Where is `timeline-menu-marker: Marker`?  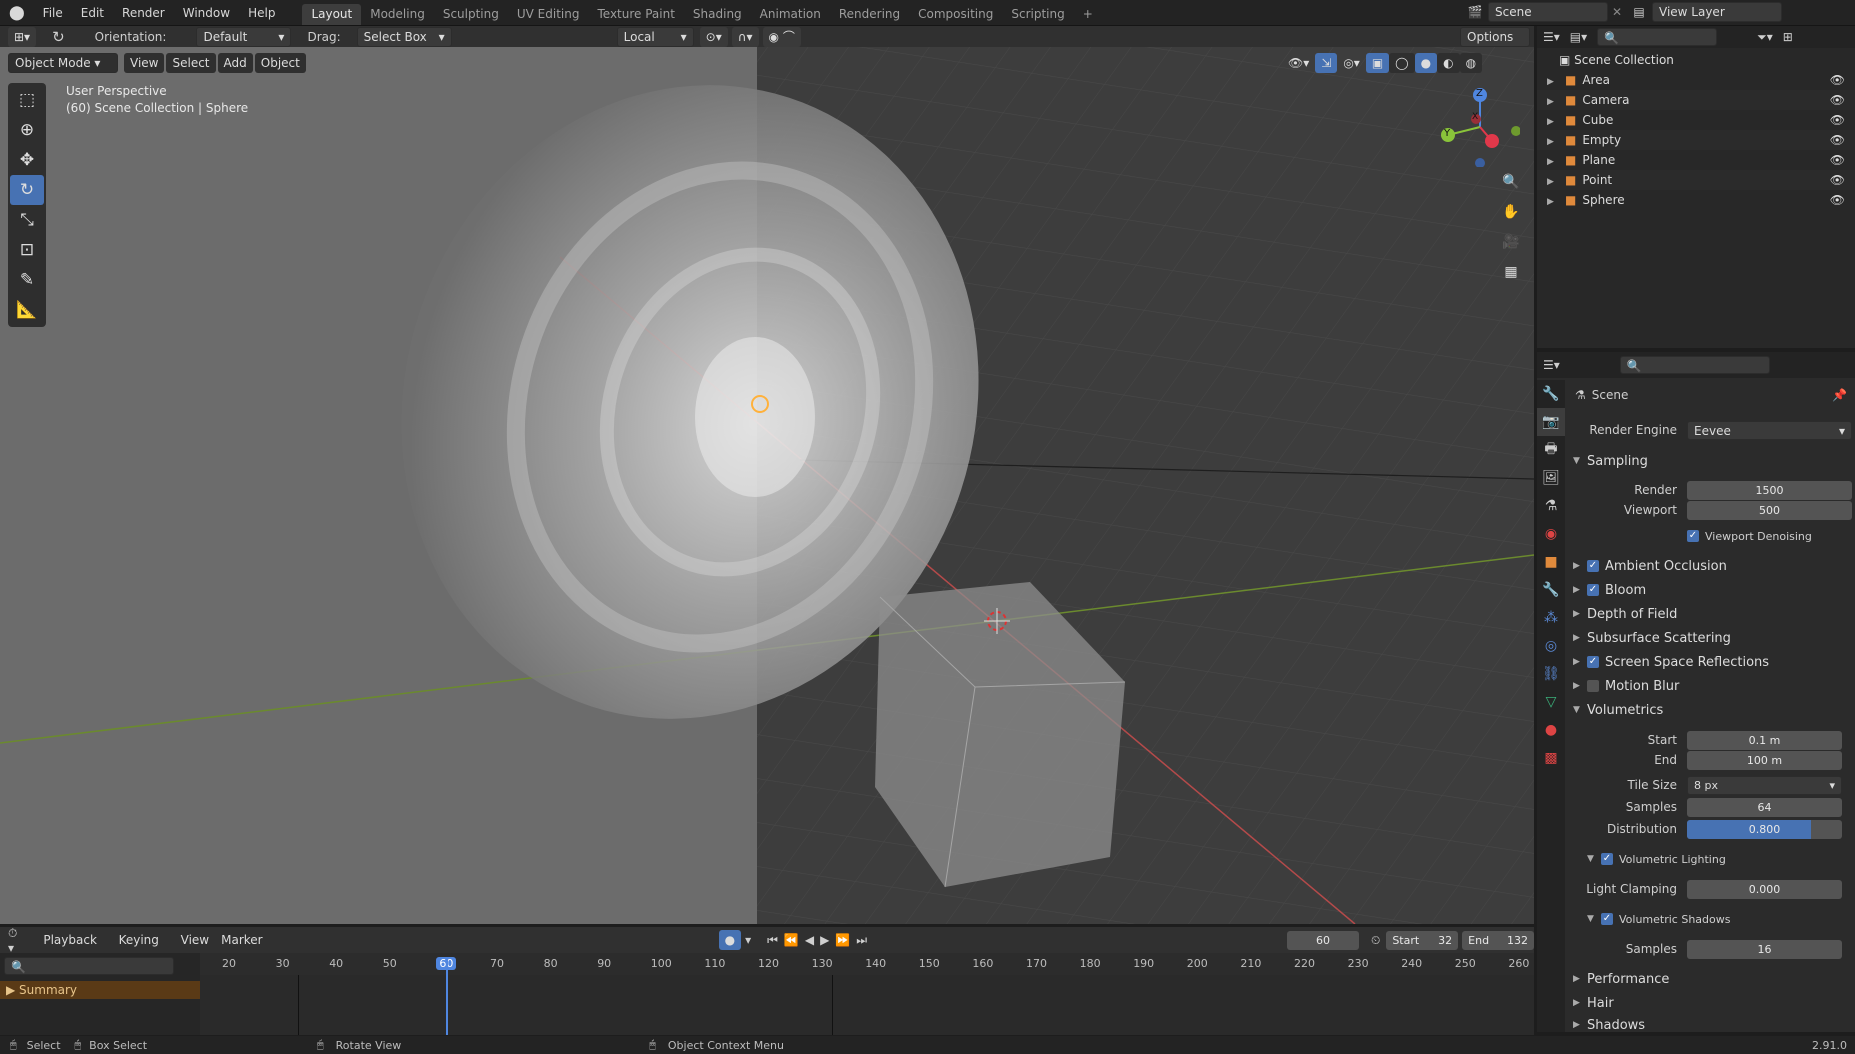
timeline-menu-marker: Marker is located at coordinates (241, 940).